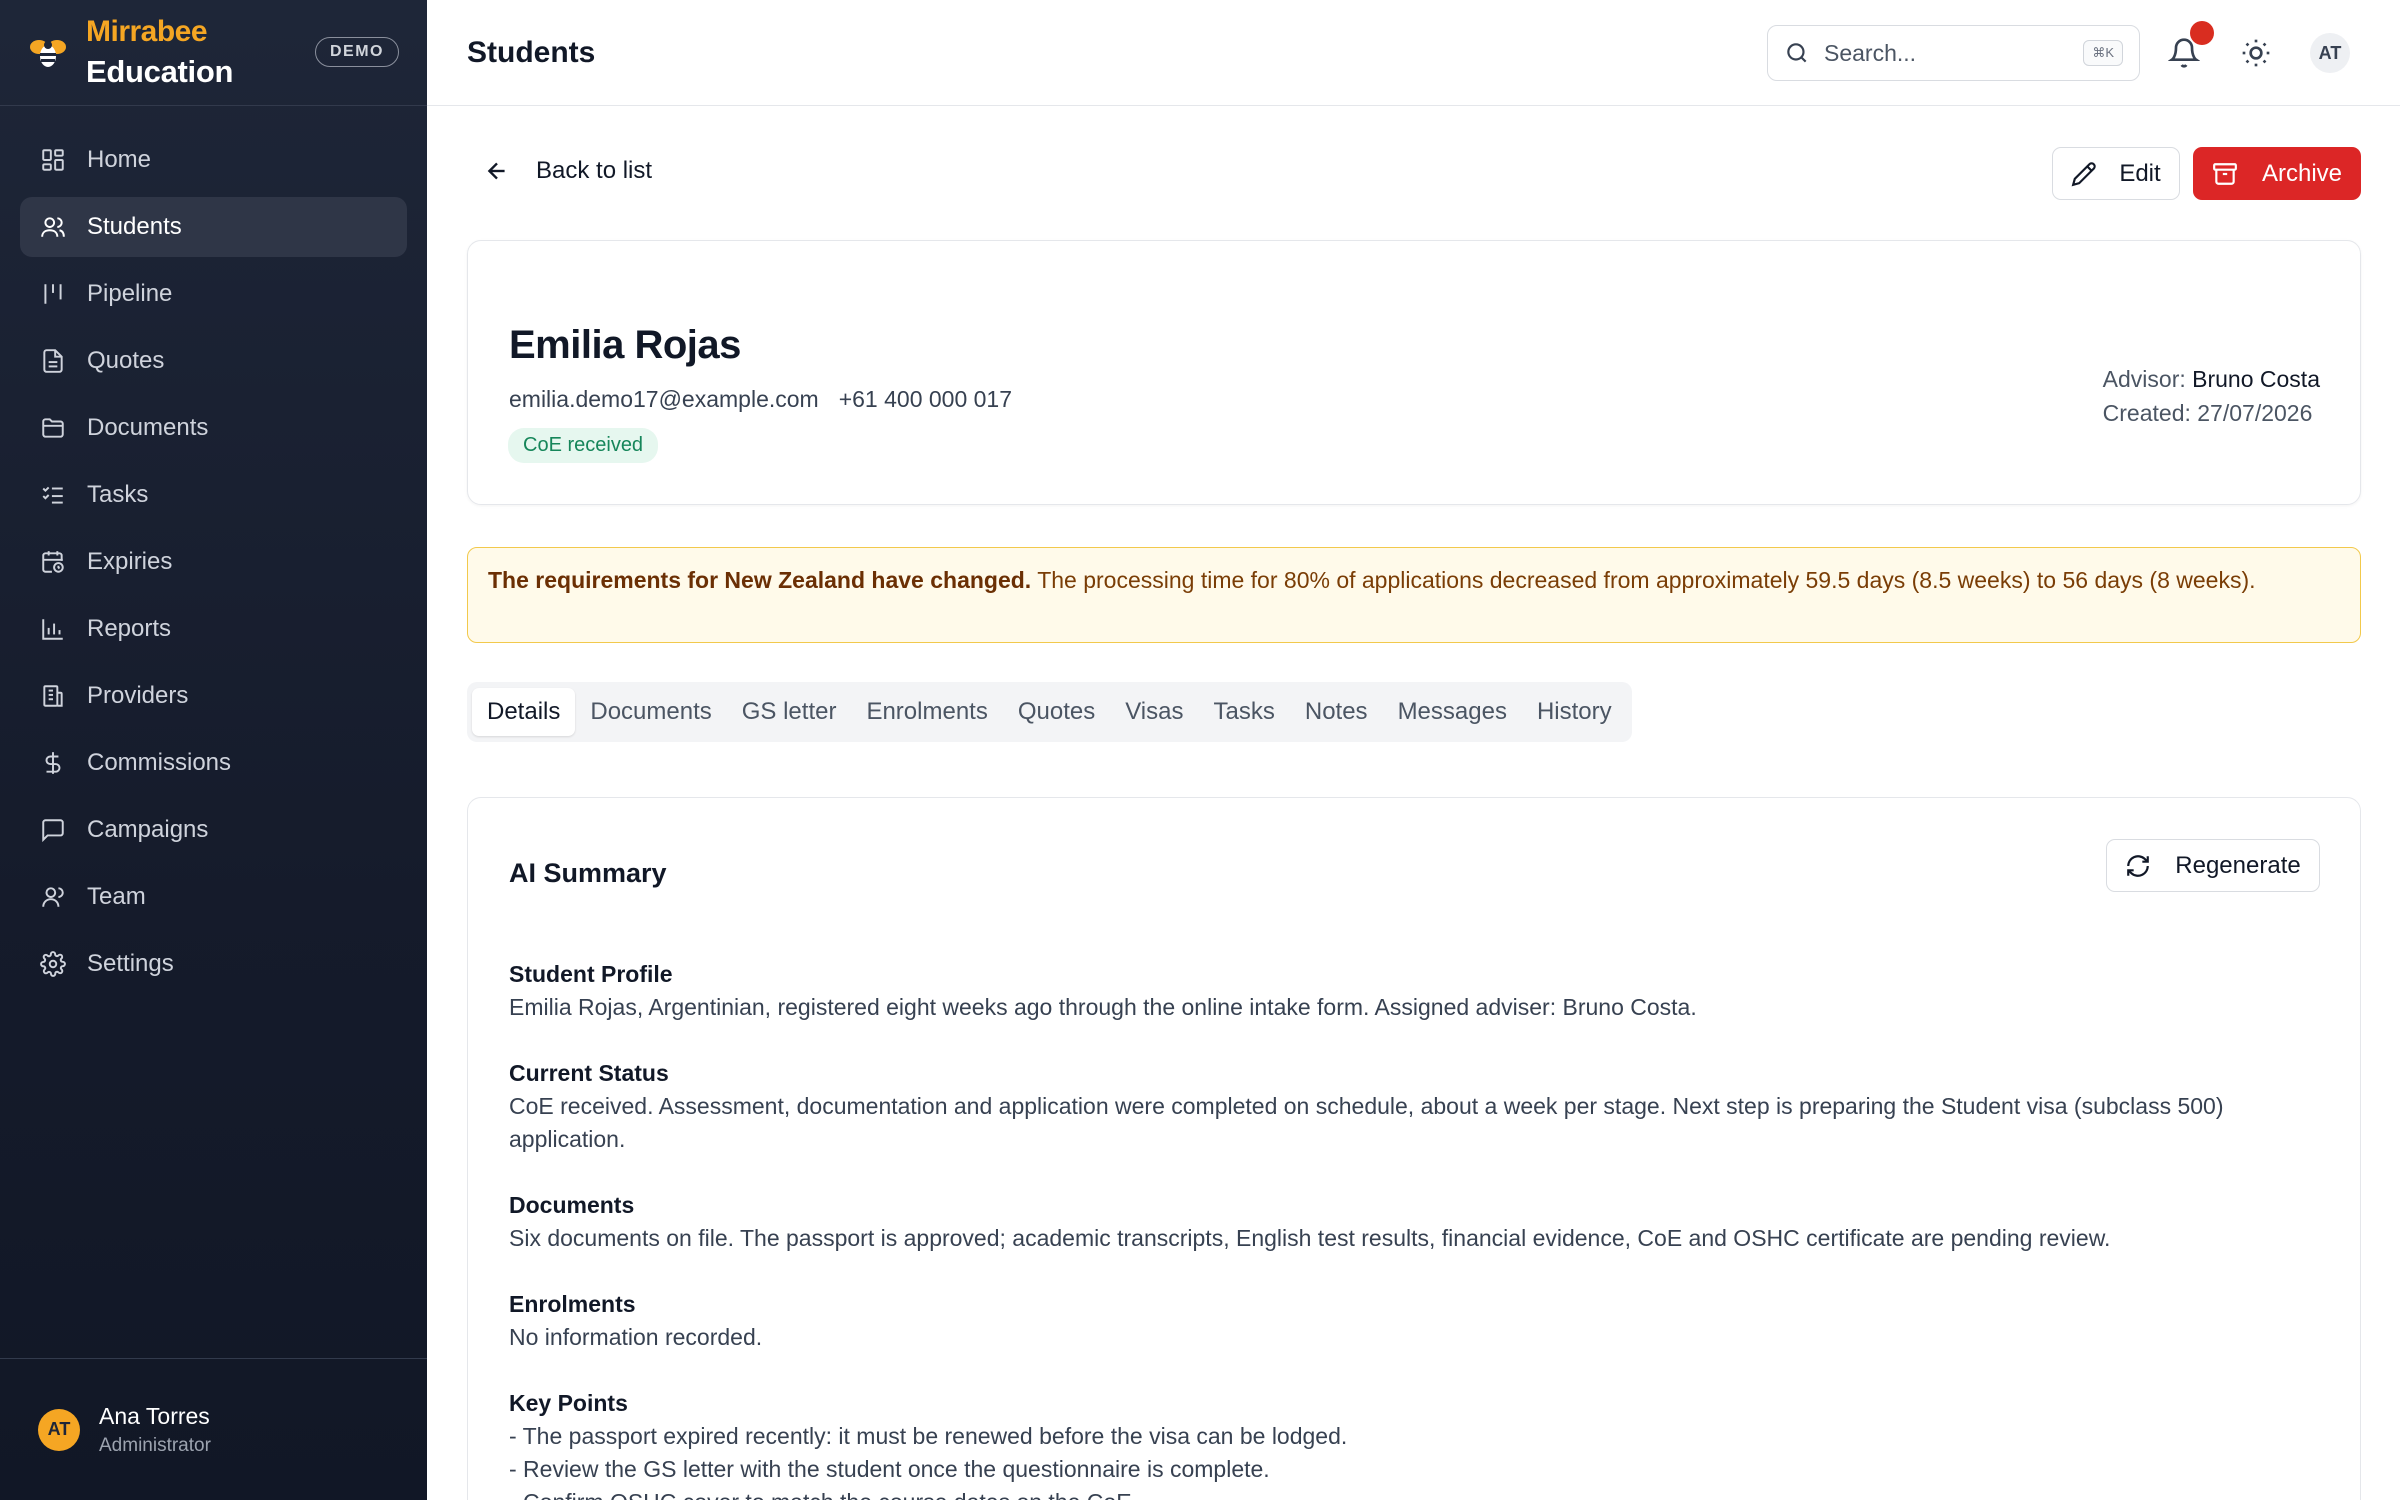  I want to click on regenerate-button: Regenerate, so click(2213, 865).